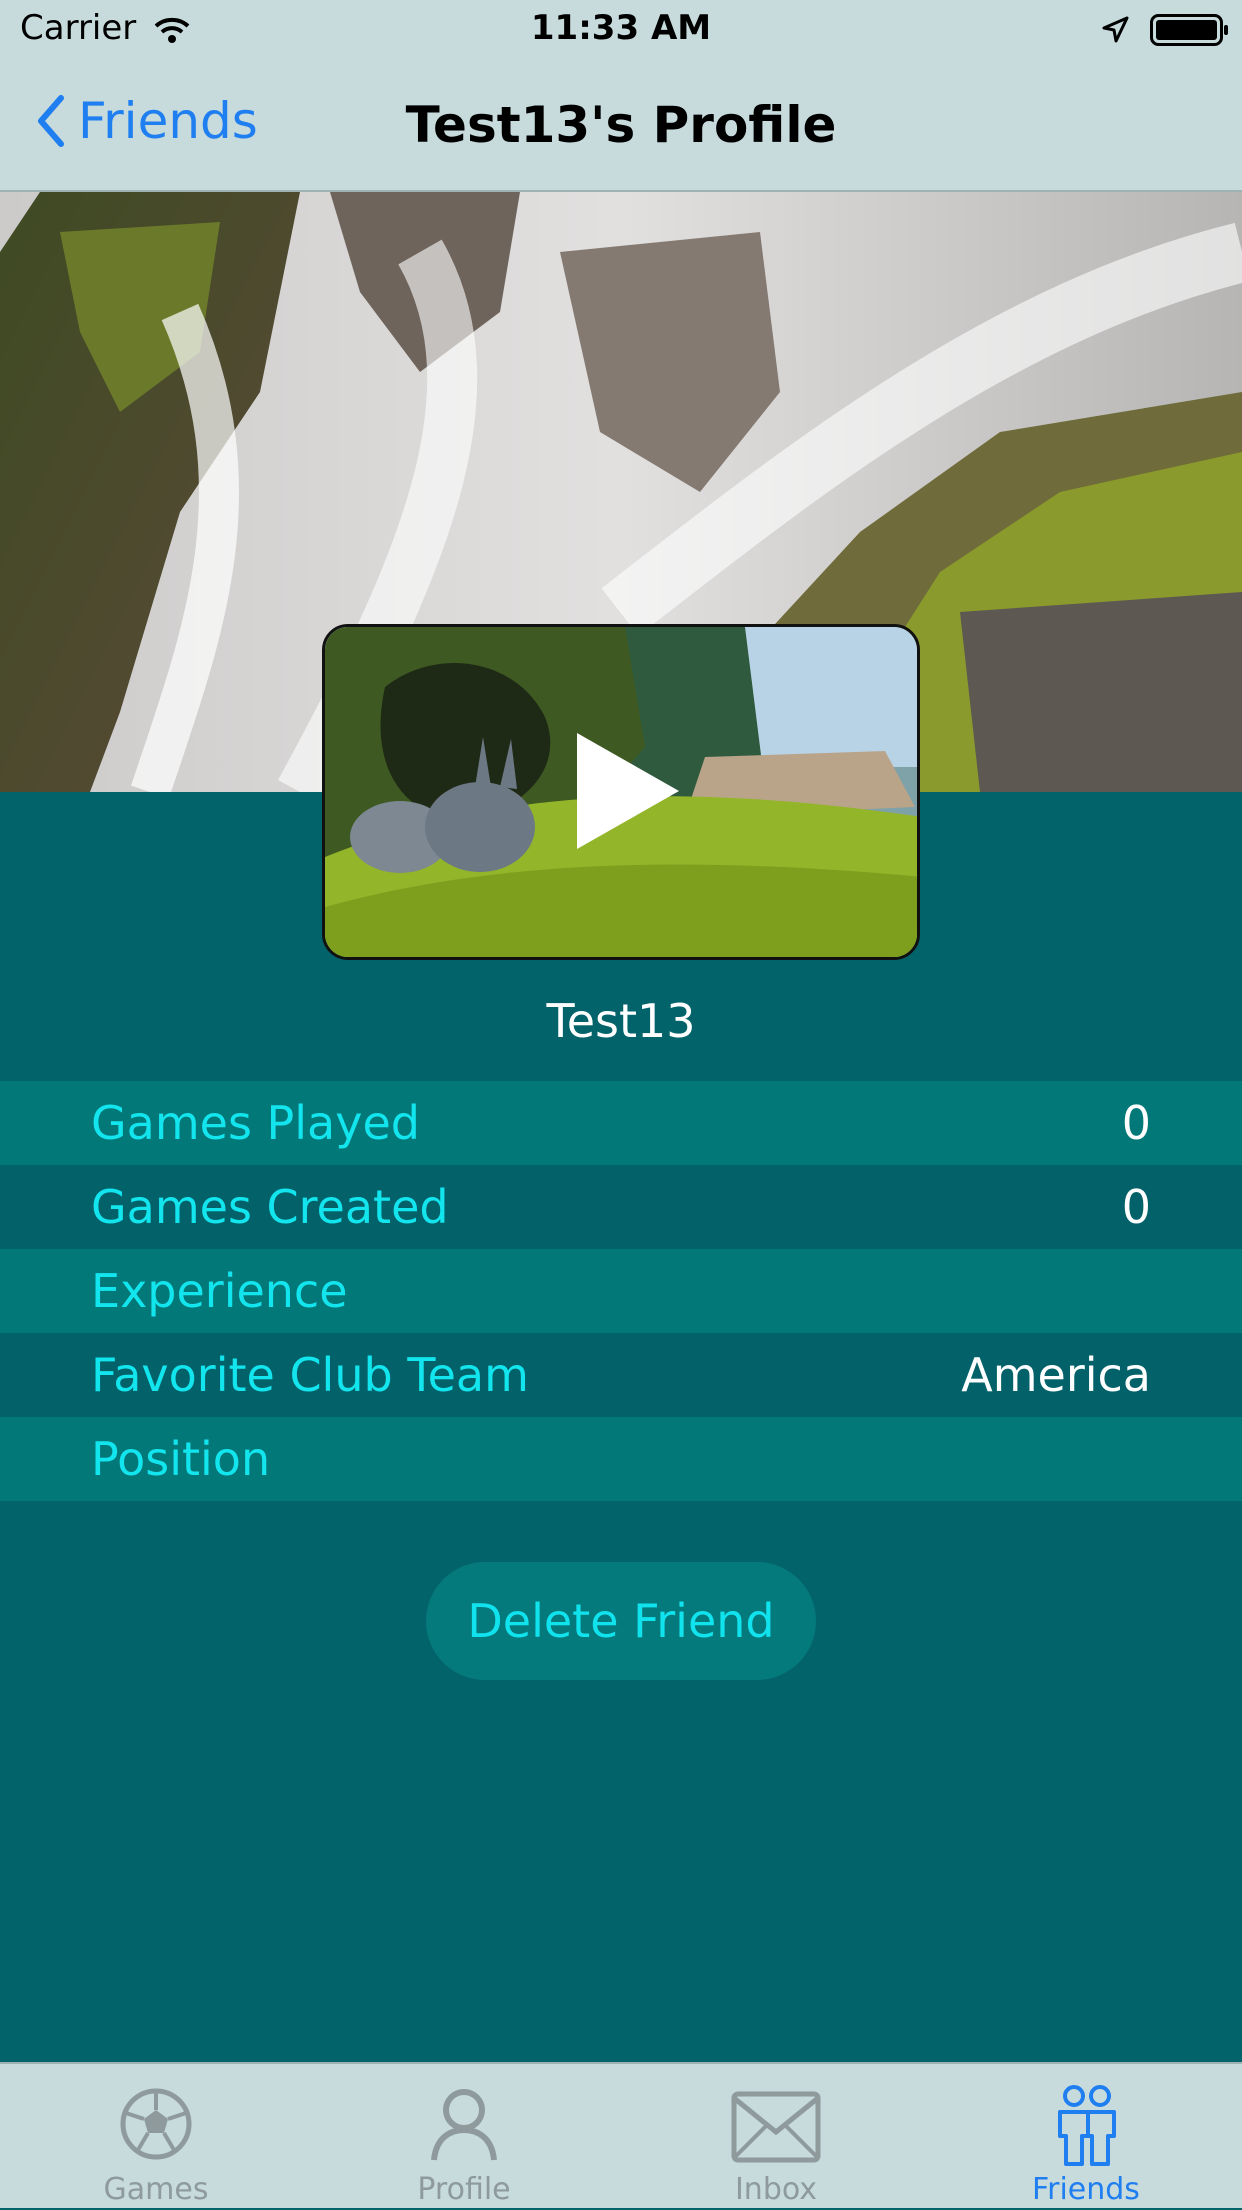 The height and width of the screenshot is (2210, 1242). What do you see at coordinates (621, 1621) in the screenshot?
I see `delete-friend-button: Delete Friend` at bounding box center [621, 1621].